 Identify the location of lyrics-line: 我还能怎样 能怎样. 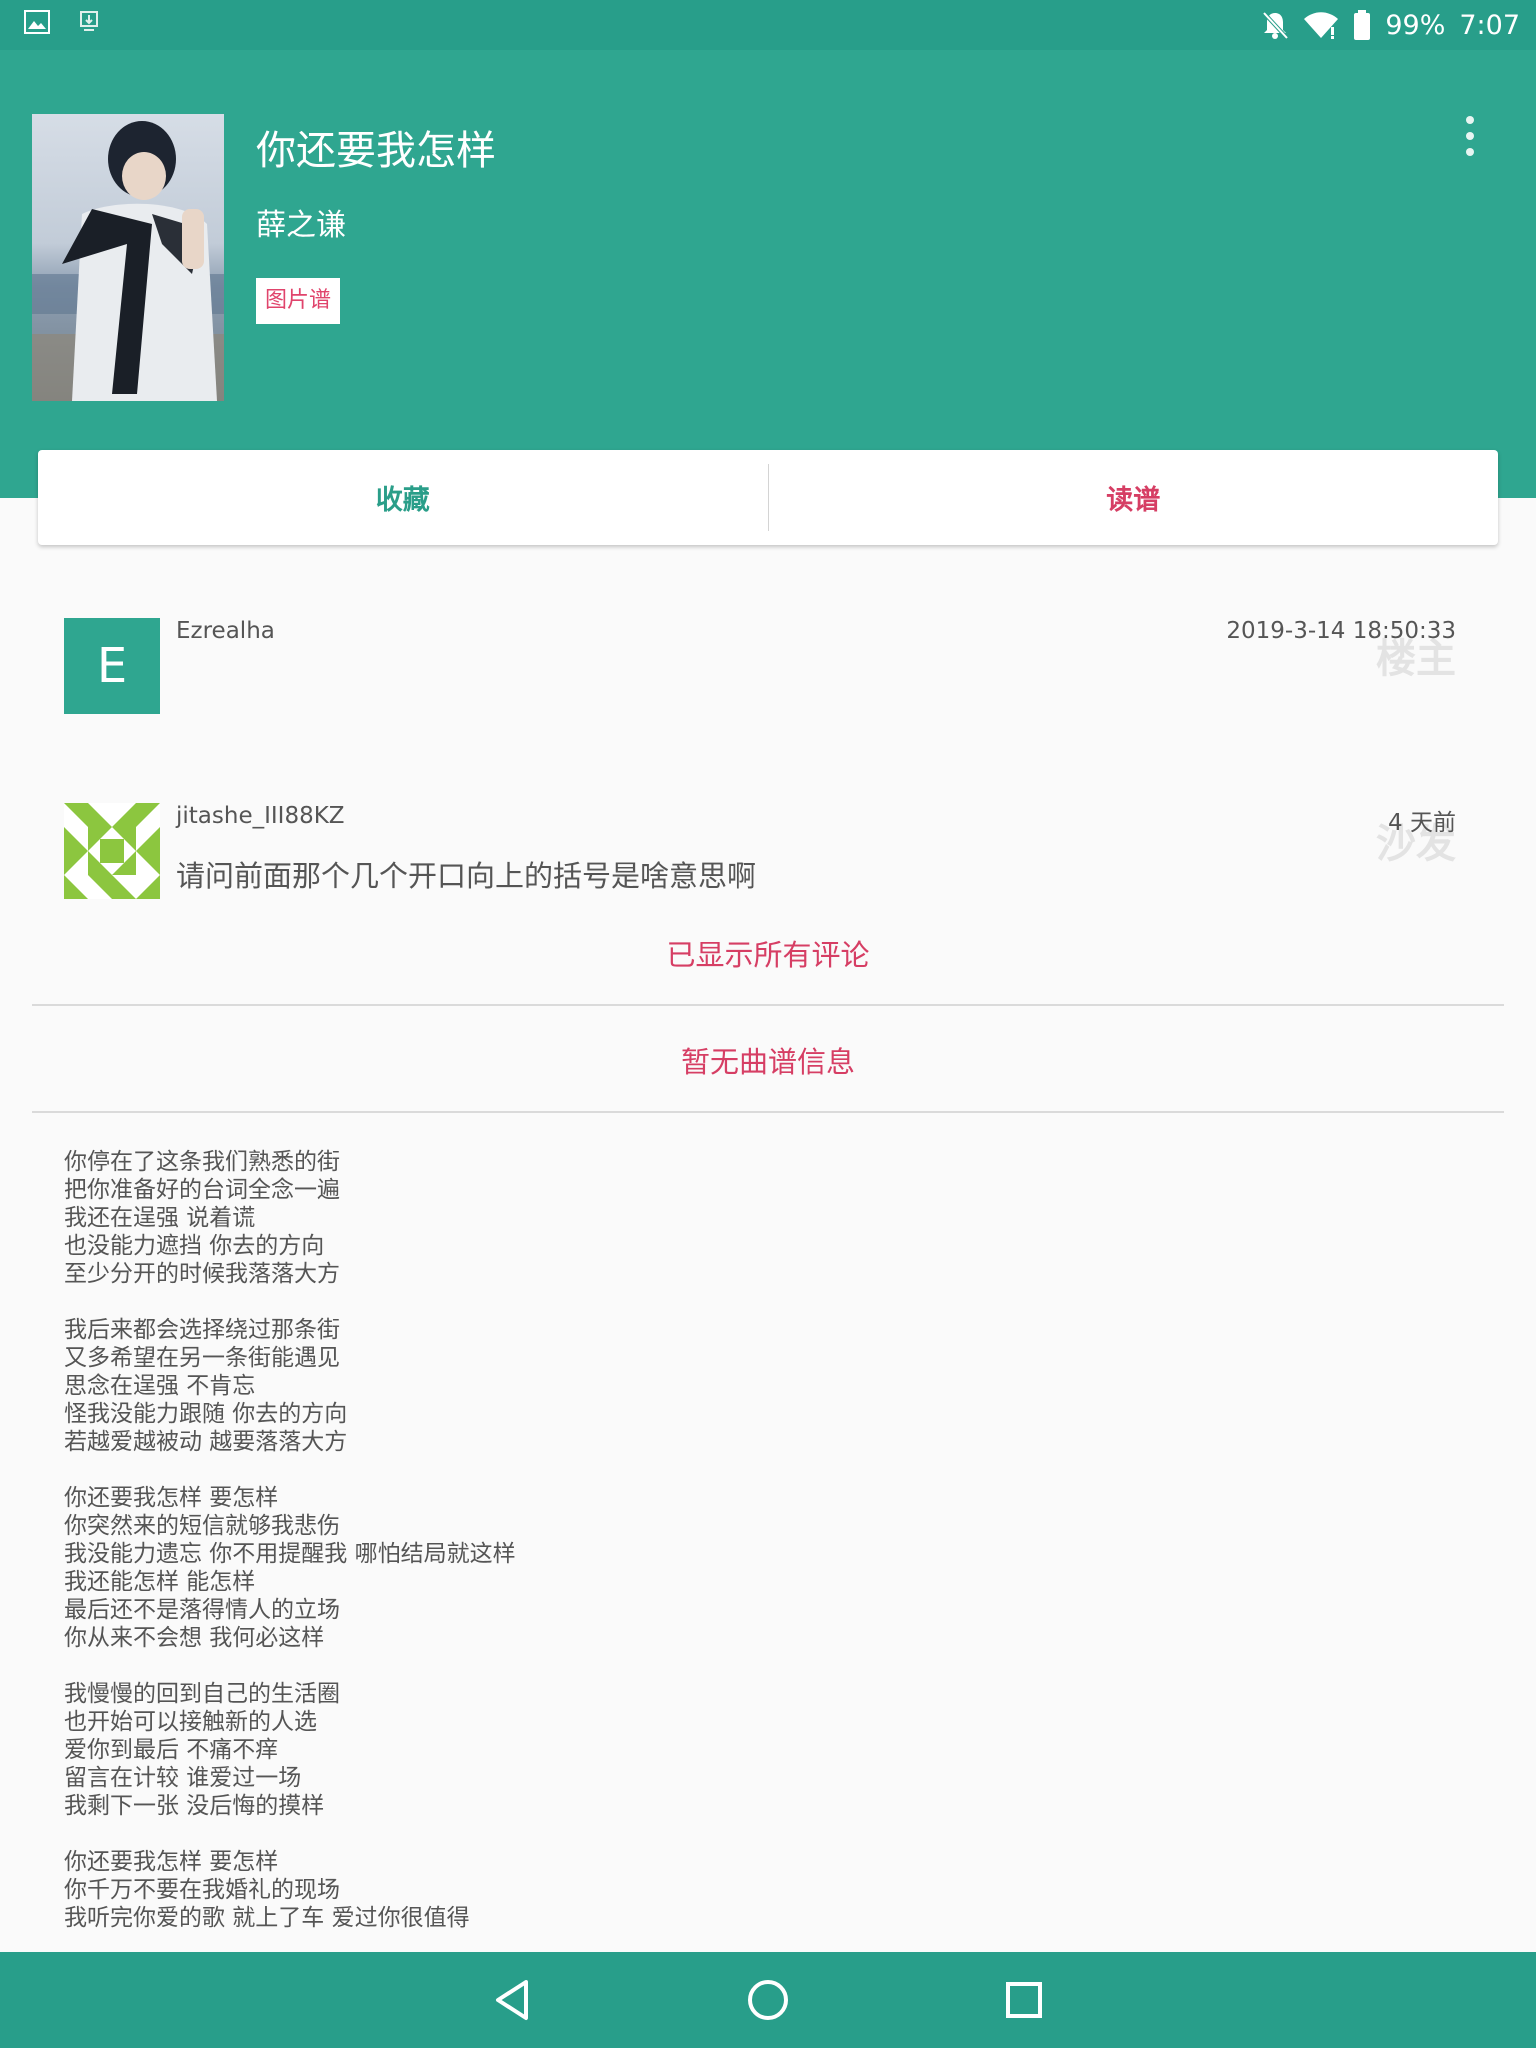
(160, 1582).